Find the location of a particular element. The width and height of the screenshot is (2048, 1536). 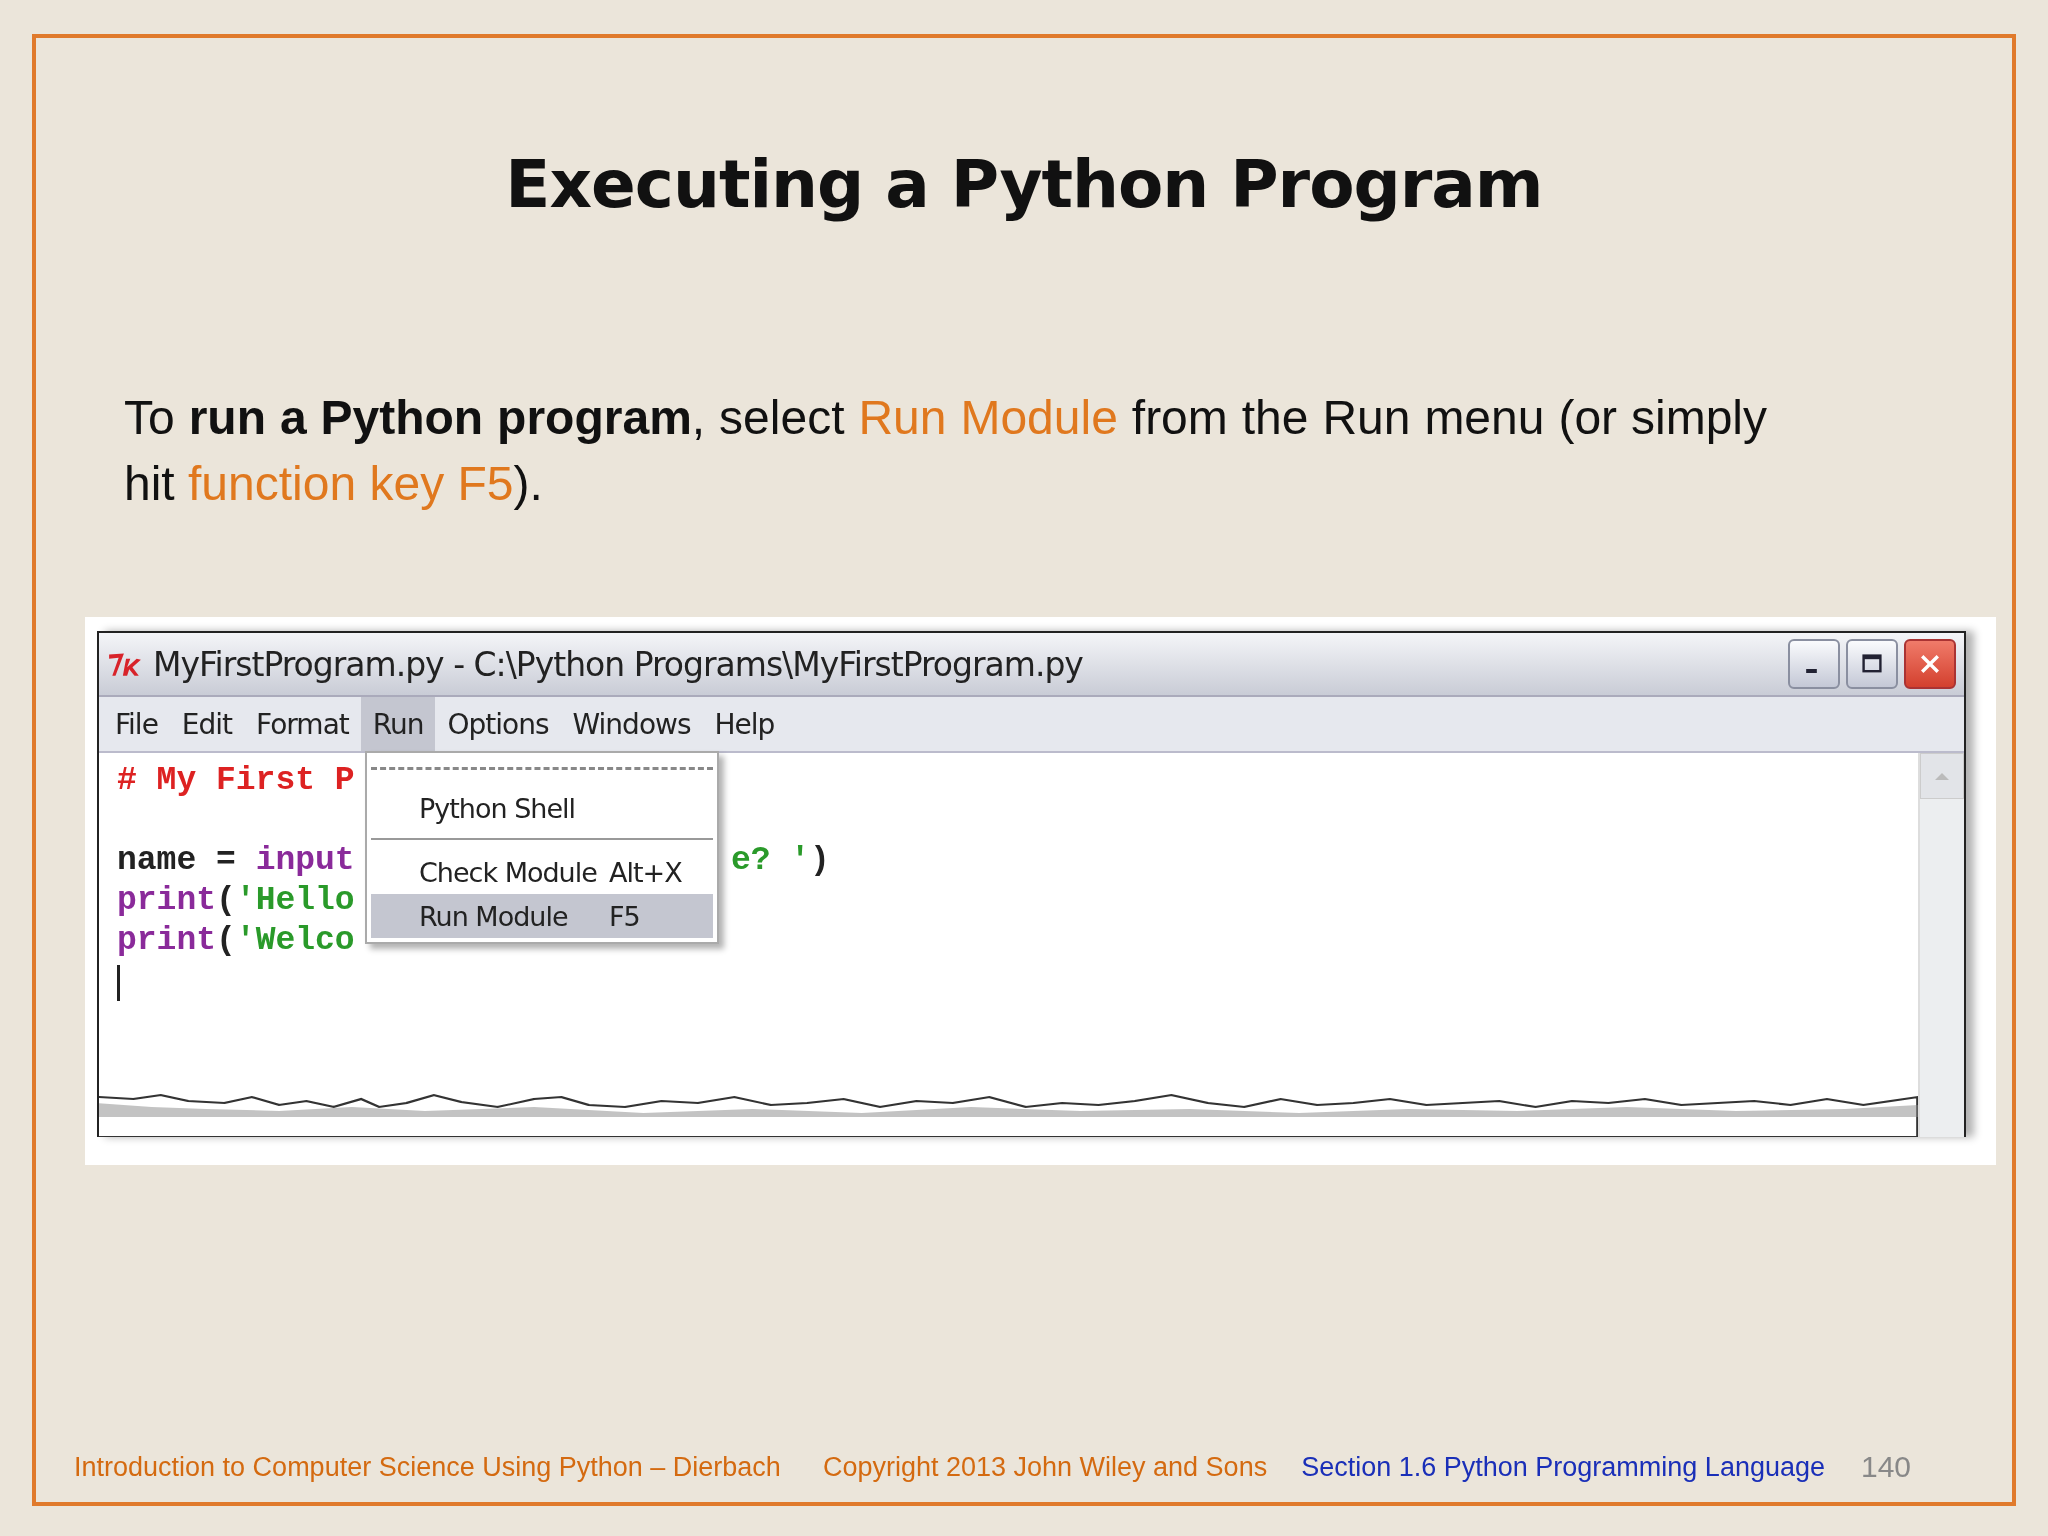

minimize-button is located at coordinates (1814, 664).